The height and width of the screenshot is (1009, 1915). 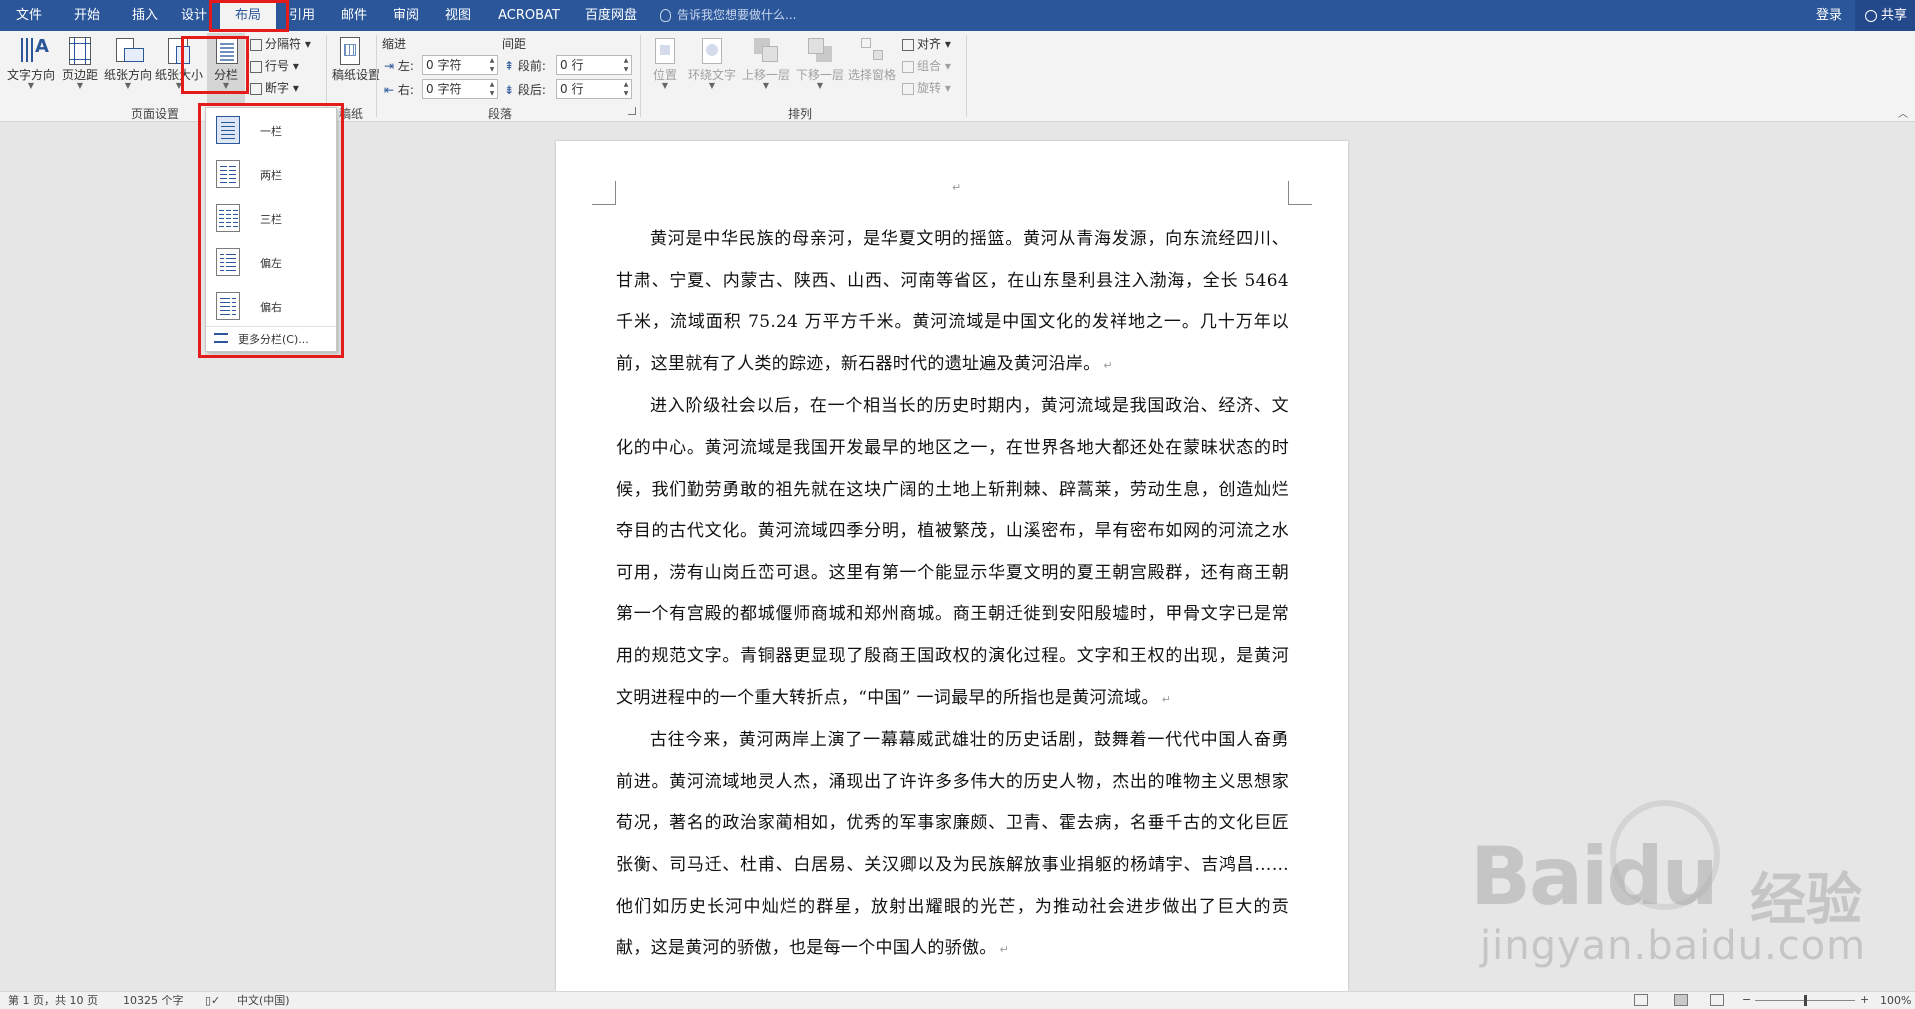 I want to click on paragraph-launcher-icon, so click(x=632, y=111).